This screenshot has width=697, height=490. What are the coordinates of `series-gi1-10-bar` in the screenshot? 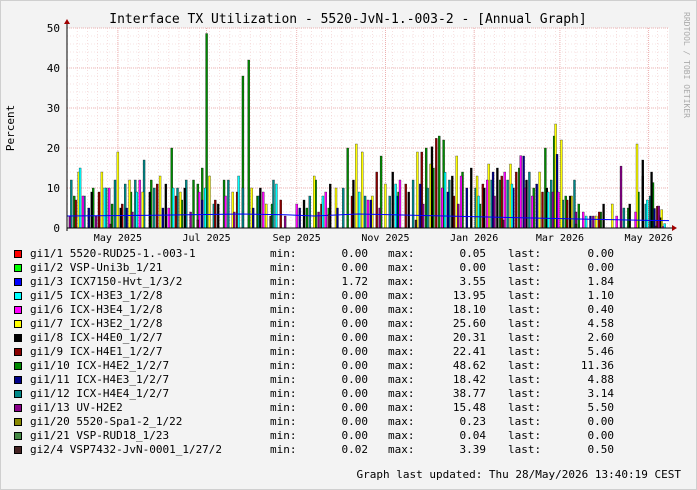 It's located at (307, 218).